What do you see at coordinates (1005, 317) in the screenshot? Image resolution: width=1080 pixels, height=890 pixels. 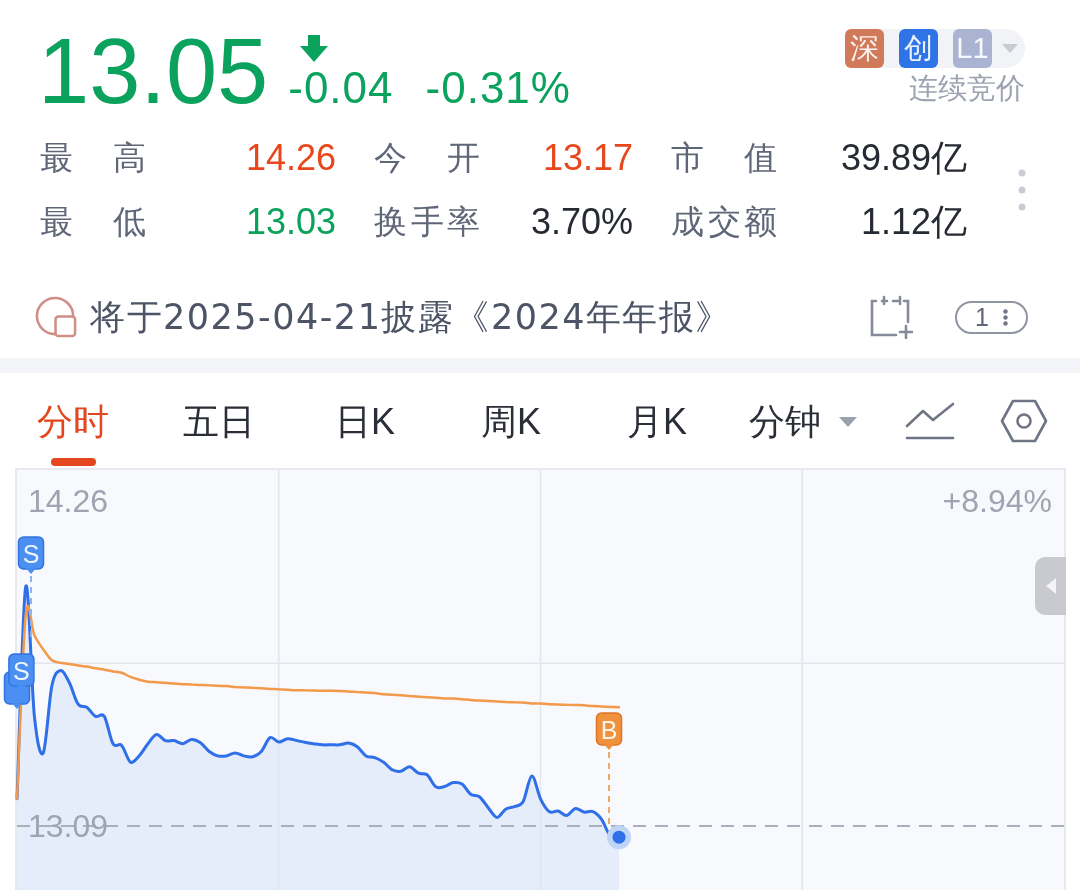 I see `vertical-dots-icon` at bounding box center [1005, 317].